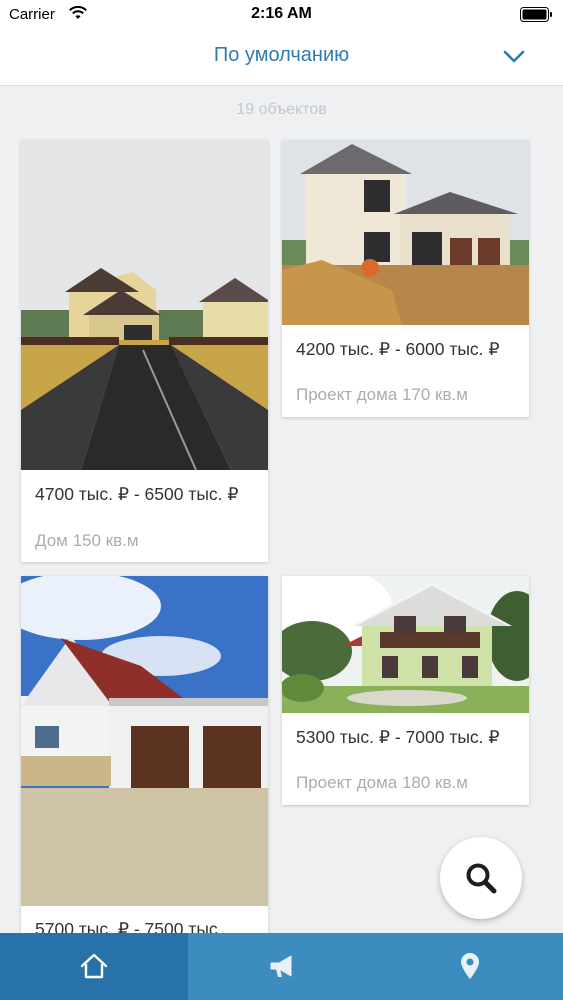 This screenshot has width=563, height=1000. I want to click on chevron-down-icon, so click(514, 57).